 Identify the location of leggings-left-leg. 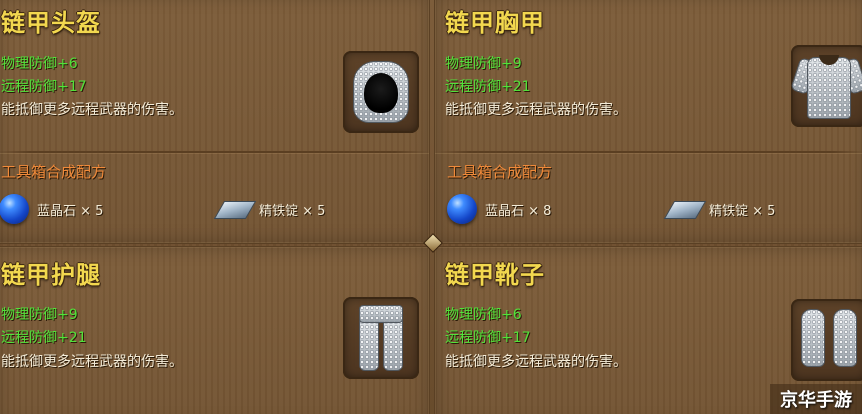
(369, 345).